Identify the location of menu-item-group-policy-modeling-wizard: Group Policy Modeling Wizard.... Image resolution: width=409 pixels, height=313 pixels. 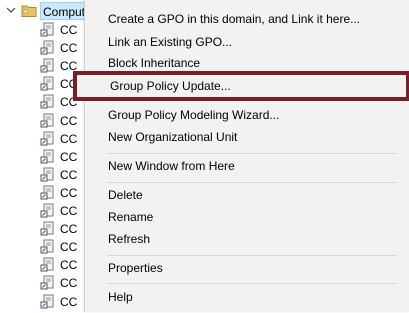
(246, 115).